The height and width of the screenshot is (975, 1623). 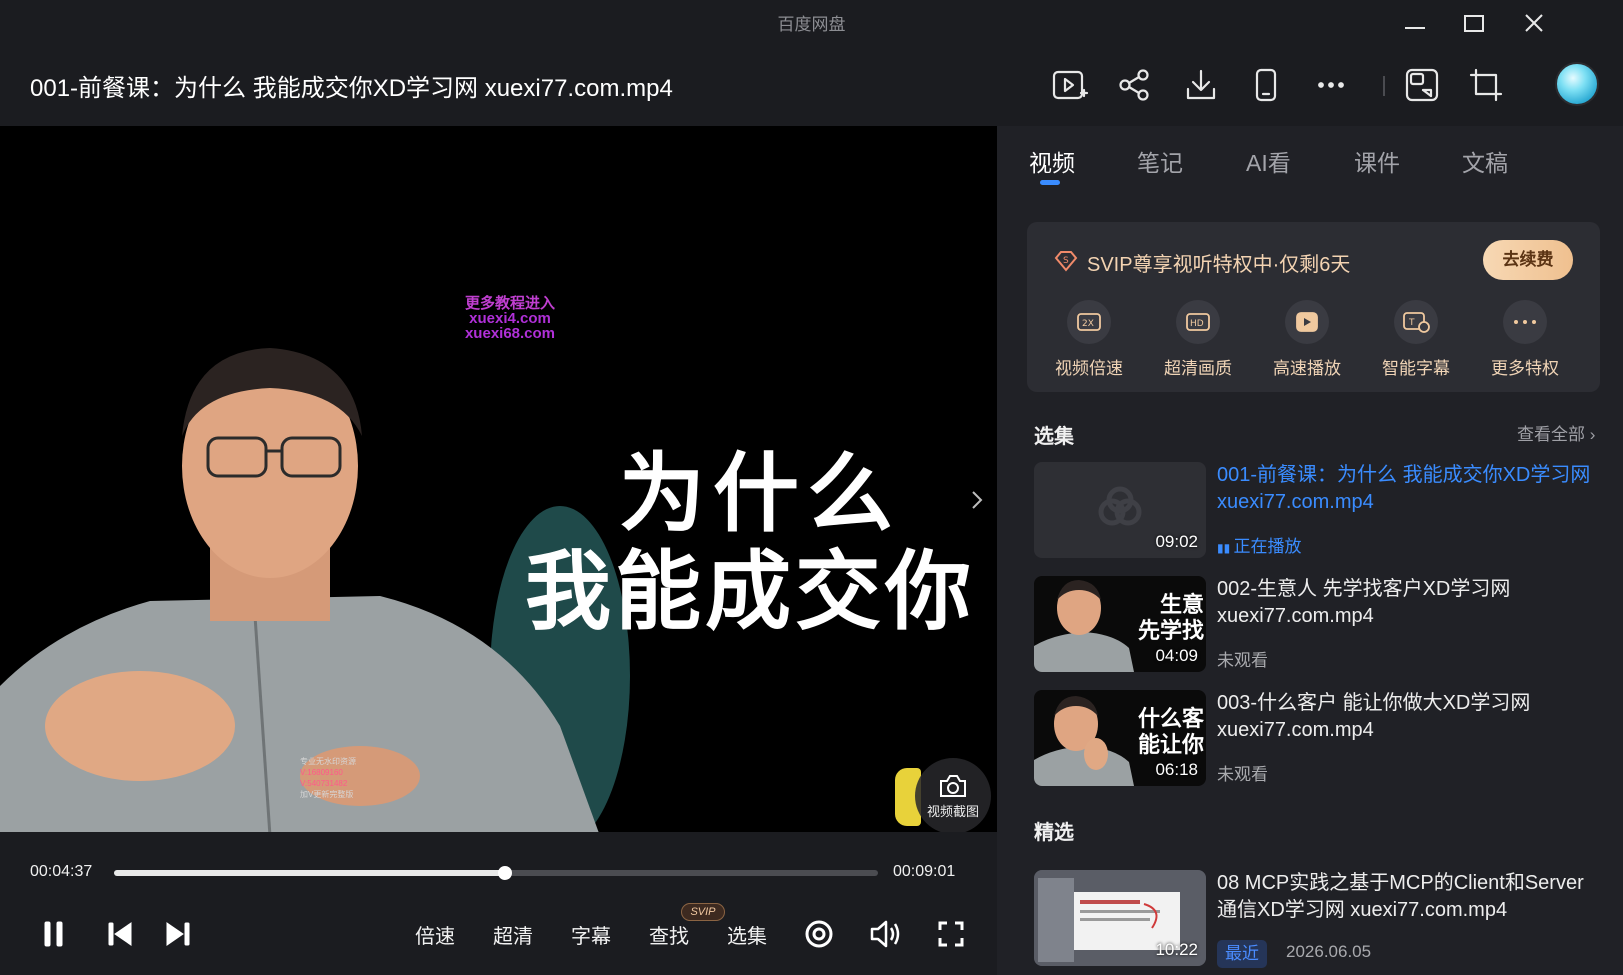 What do you see at coordinates (1528, 260) in the screenshot?
I see `renew-button: 去续费` at bounding box center [1528, 260].